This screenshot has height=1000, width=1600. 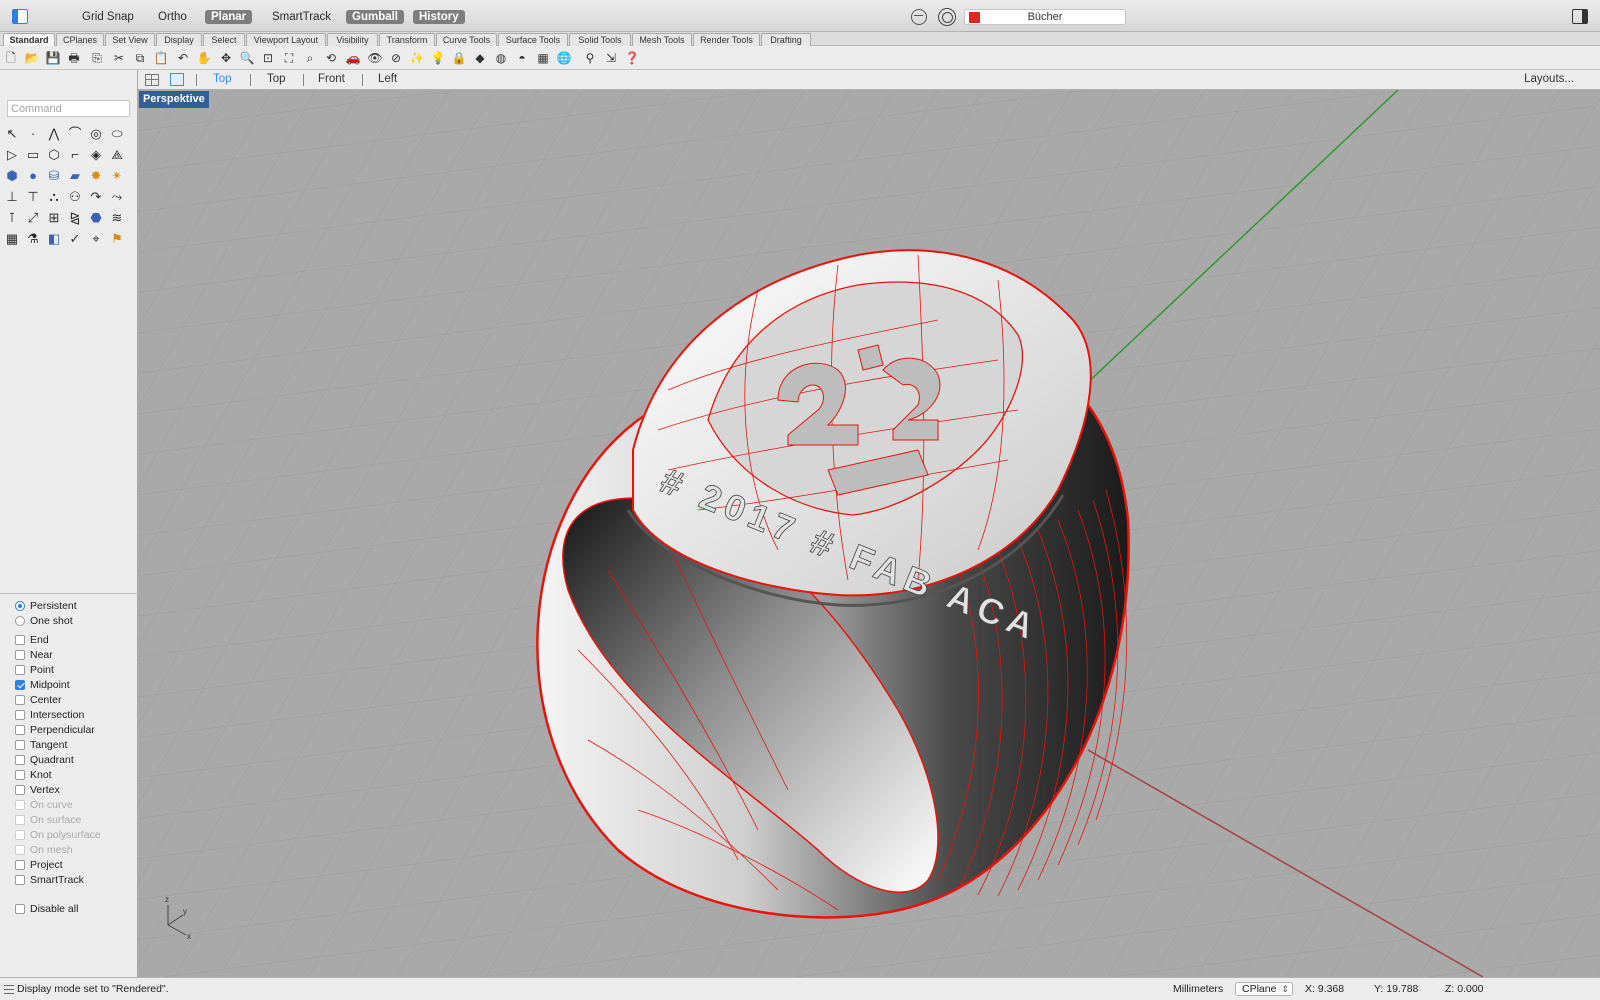 What do you see at coordinates (268, 58) in the screenshot?
I see `zoom-window-icon: ⊡` at bounding box center [268, 58].